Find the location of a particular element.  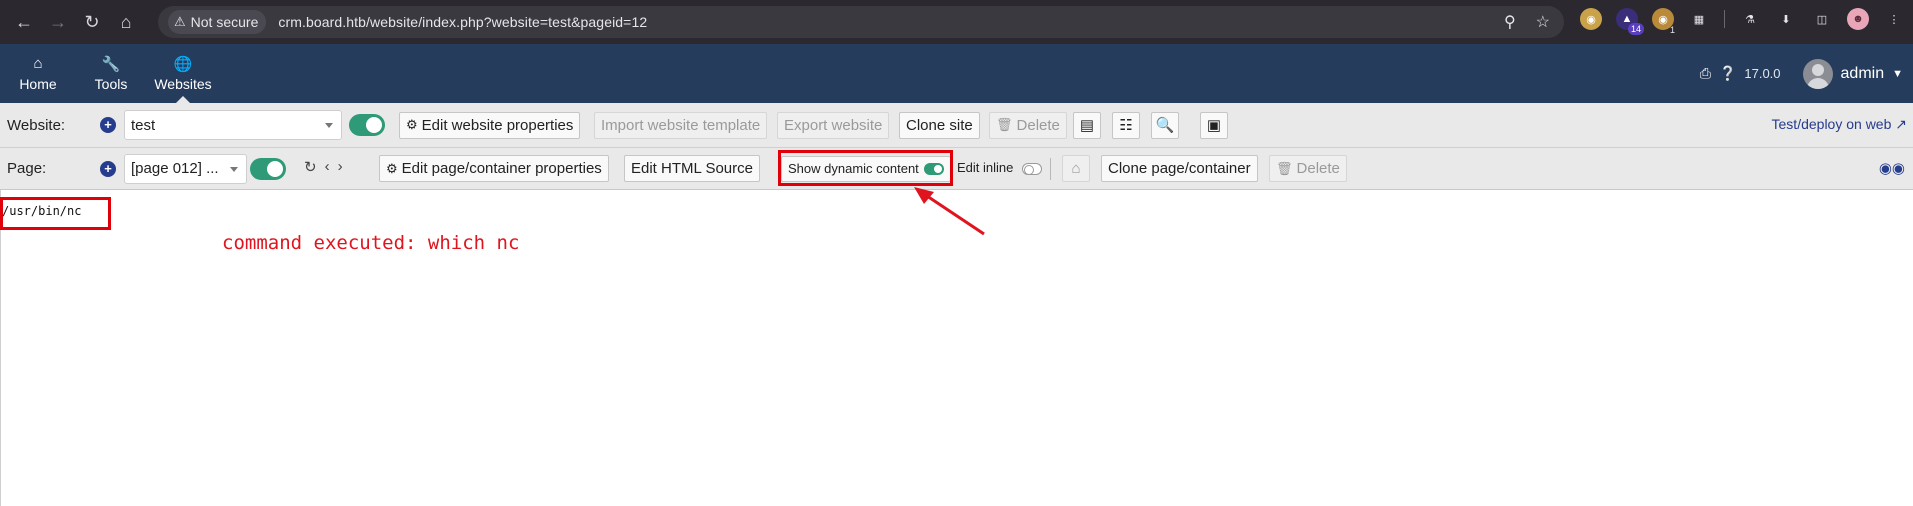

edit-page-properties-button: ⚙ Edit page/container properties is located at coordinates (494, 168).